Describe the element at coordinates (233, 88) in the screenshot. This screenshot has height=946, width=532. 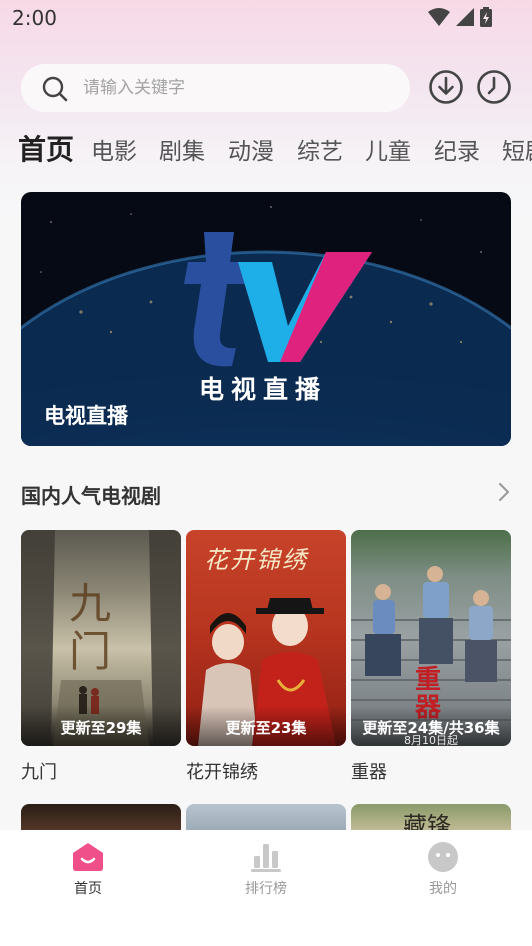
I see `search-input` at that location.